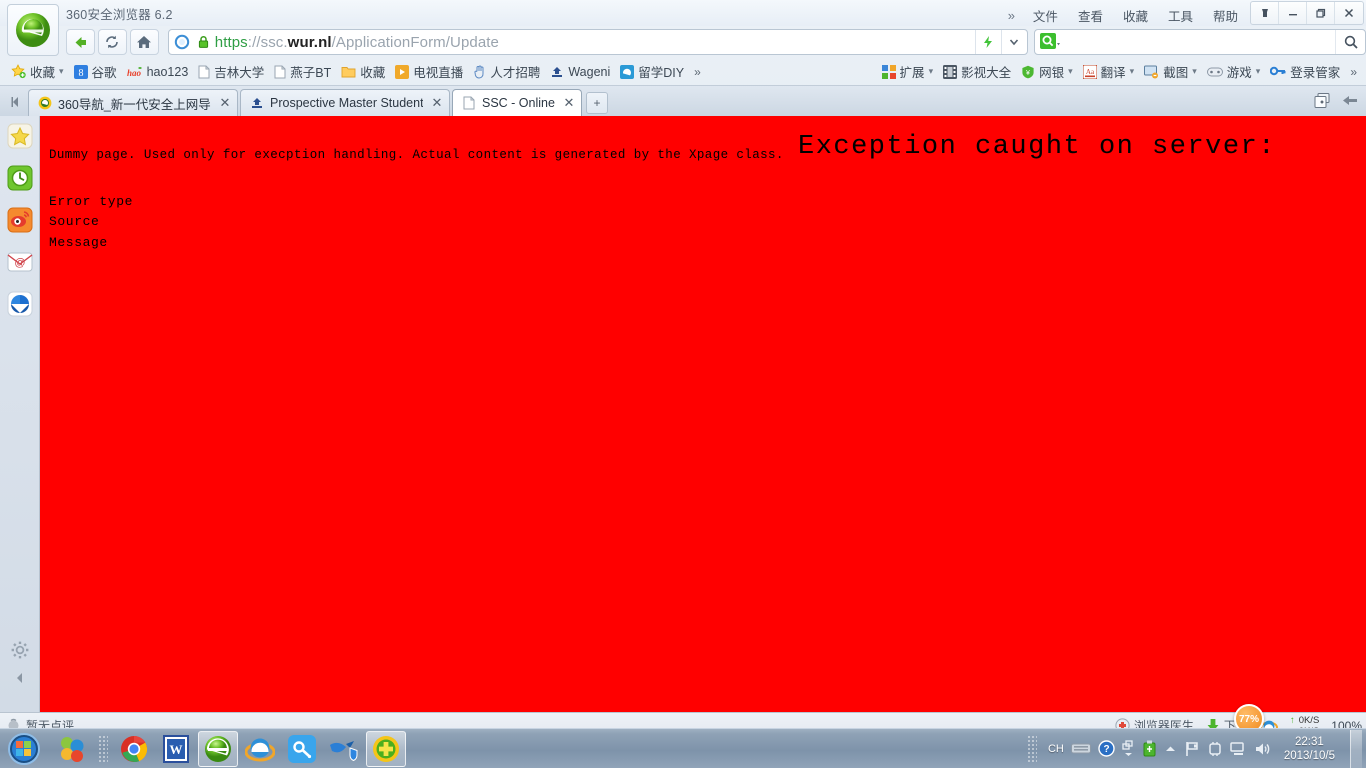 This screenshot has width=1366, height=768. Describe the element at coordinates (1262, 749) in the screenshot. I see `volume-icon` at that location.